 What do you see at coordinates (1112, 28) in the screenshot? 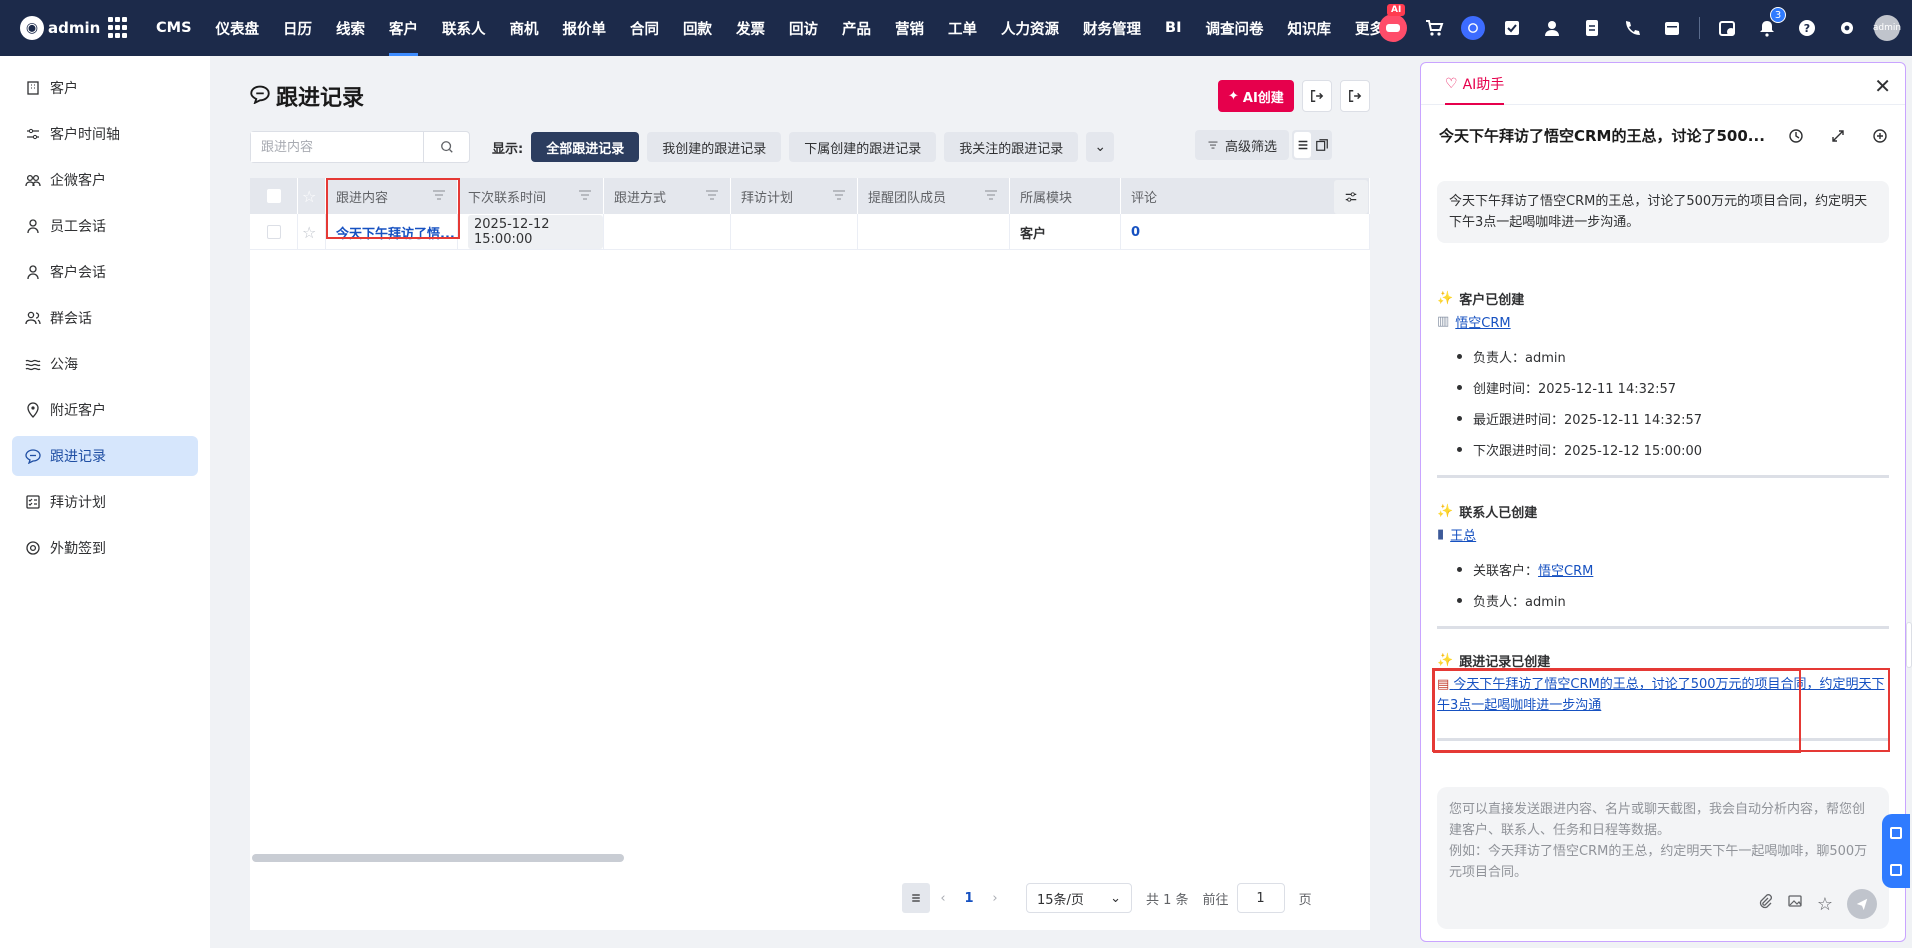
I see `nav-finance: 财务管理` at bounding box center [1112, 28].